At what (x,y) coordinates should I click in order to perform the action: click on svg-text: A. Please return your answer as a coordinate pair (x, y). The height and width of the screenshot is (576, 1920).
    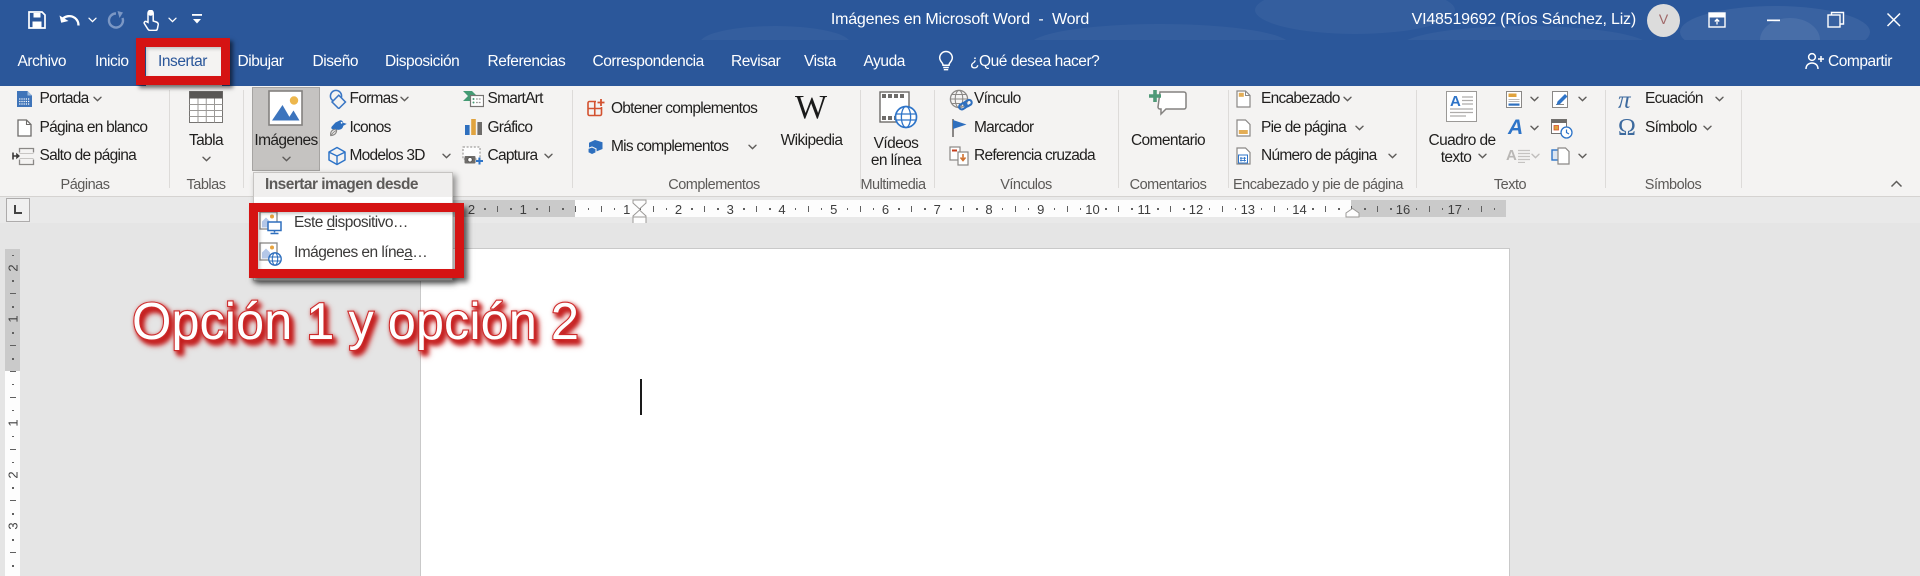
    Looking at the image, I should click on (1455, 101).